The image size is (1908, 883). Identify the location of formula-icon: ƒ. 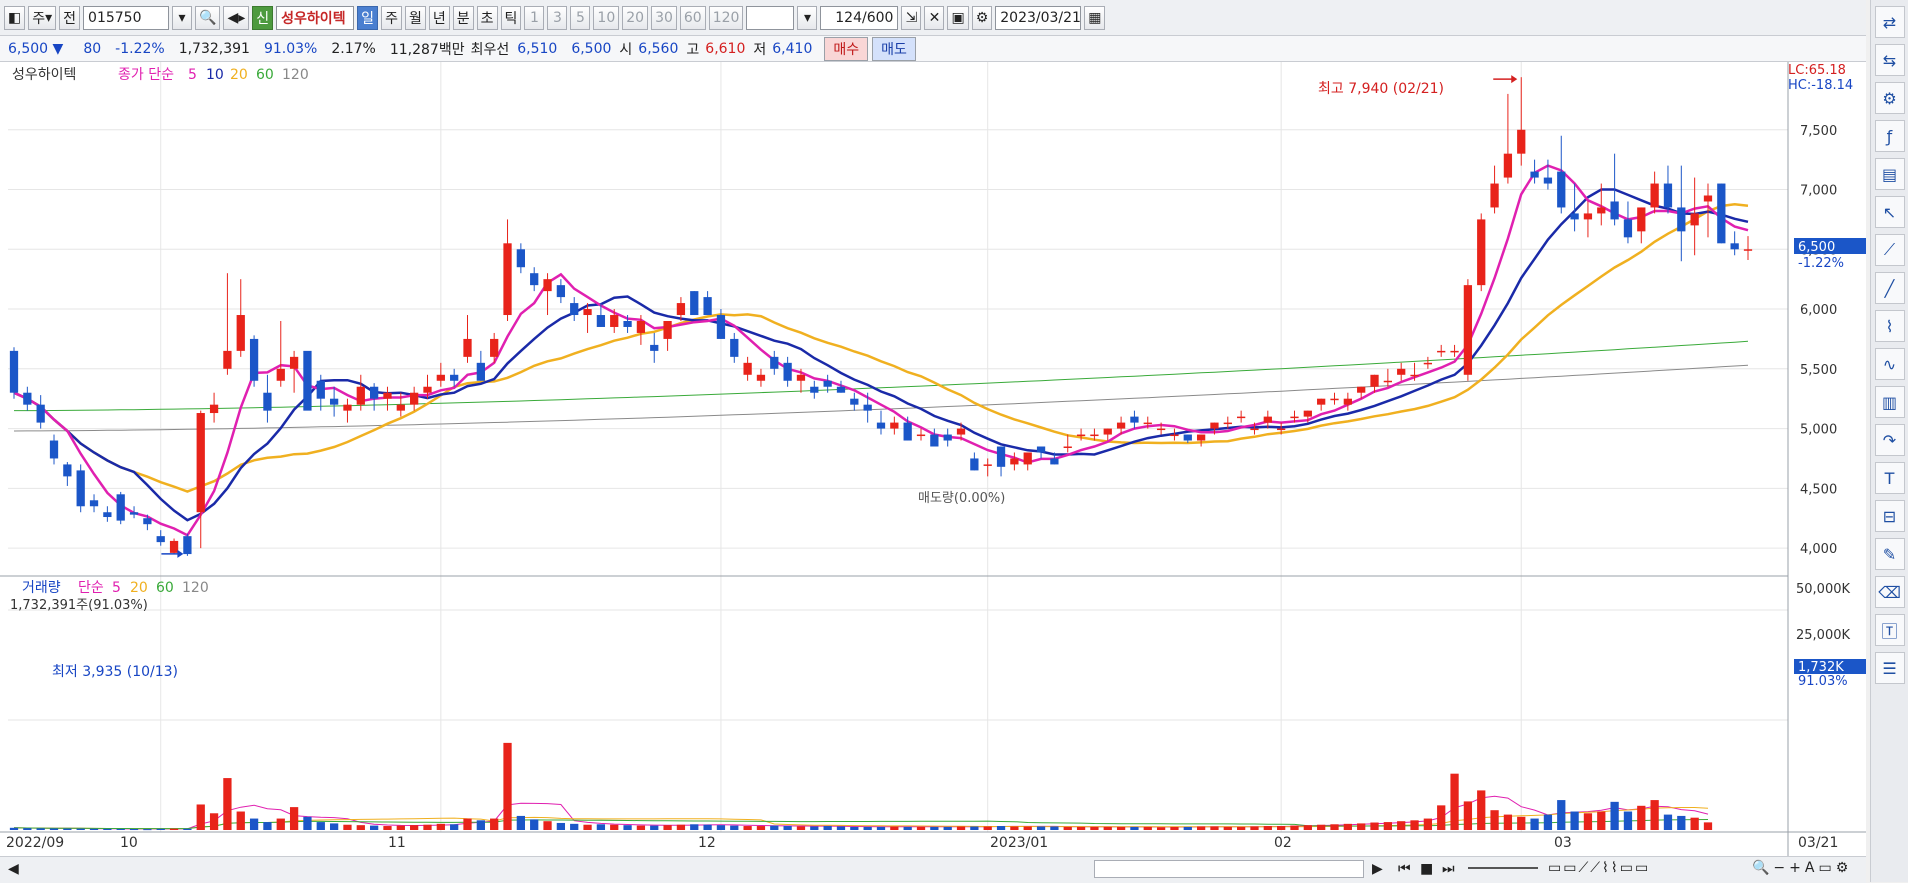
(1889, 136).